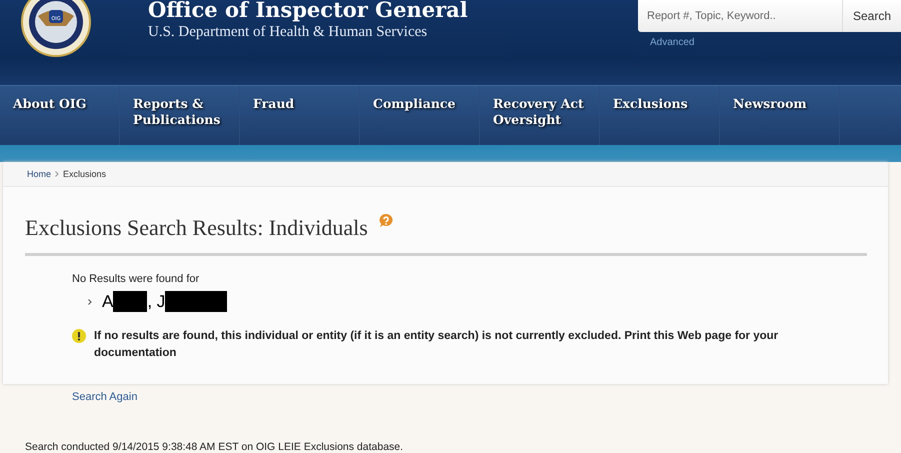 The height and width of the screenshot is (453, 901). Describe the element at coordinates (108, 302) in the screenshot. I see `name-text: A` at that location.